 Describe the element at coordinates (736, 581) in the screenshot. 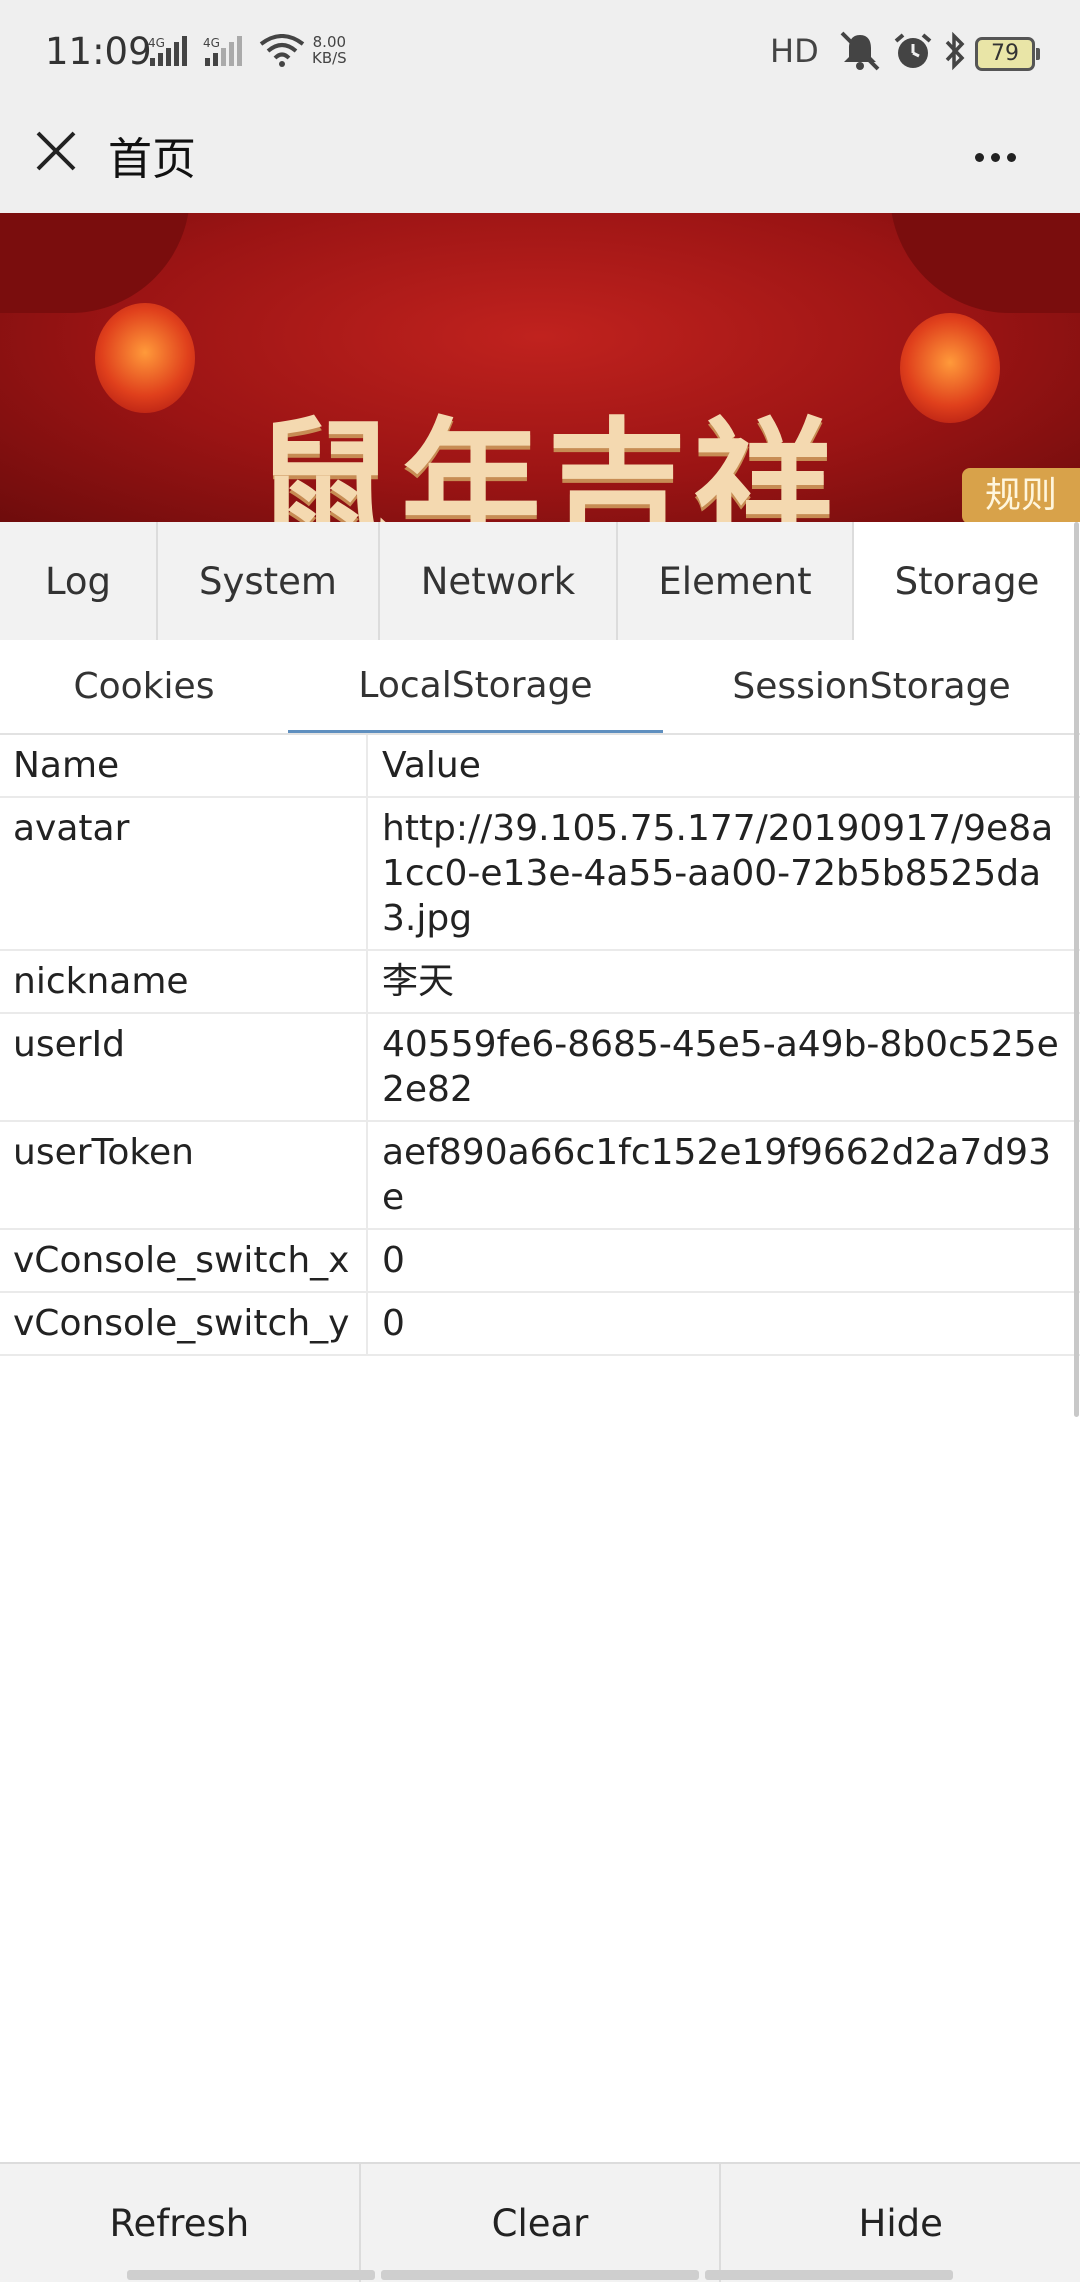

I see `tab-element: Element` at that location.